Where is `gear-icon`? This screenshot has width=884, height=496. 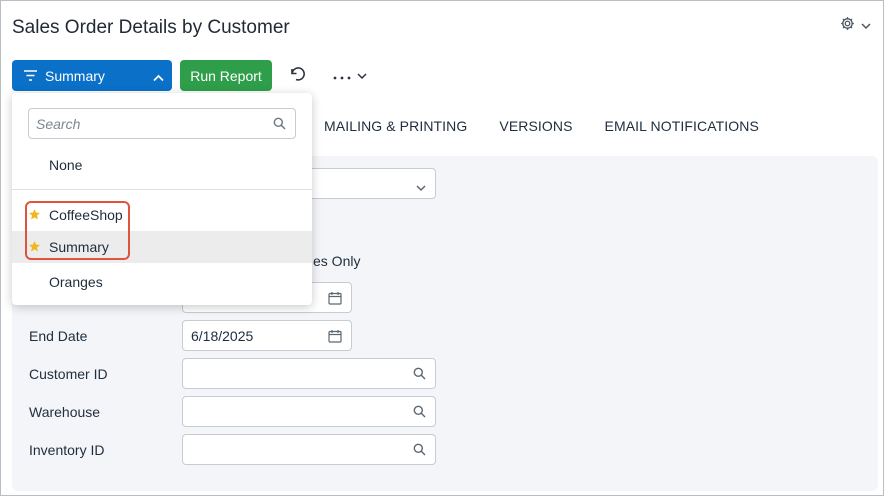 gear-icon is located at coordinates (847, 25).